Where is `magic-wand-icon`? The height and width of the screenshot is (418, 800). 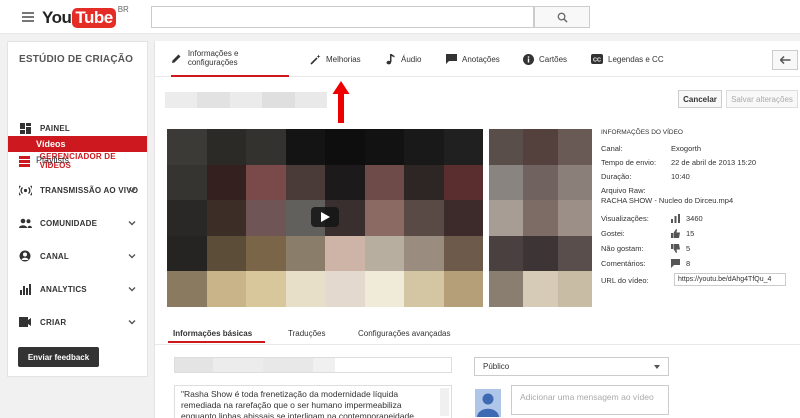 magic-wand-icon is located at coordinates (315, 59).